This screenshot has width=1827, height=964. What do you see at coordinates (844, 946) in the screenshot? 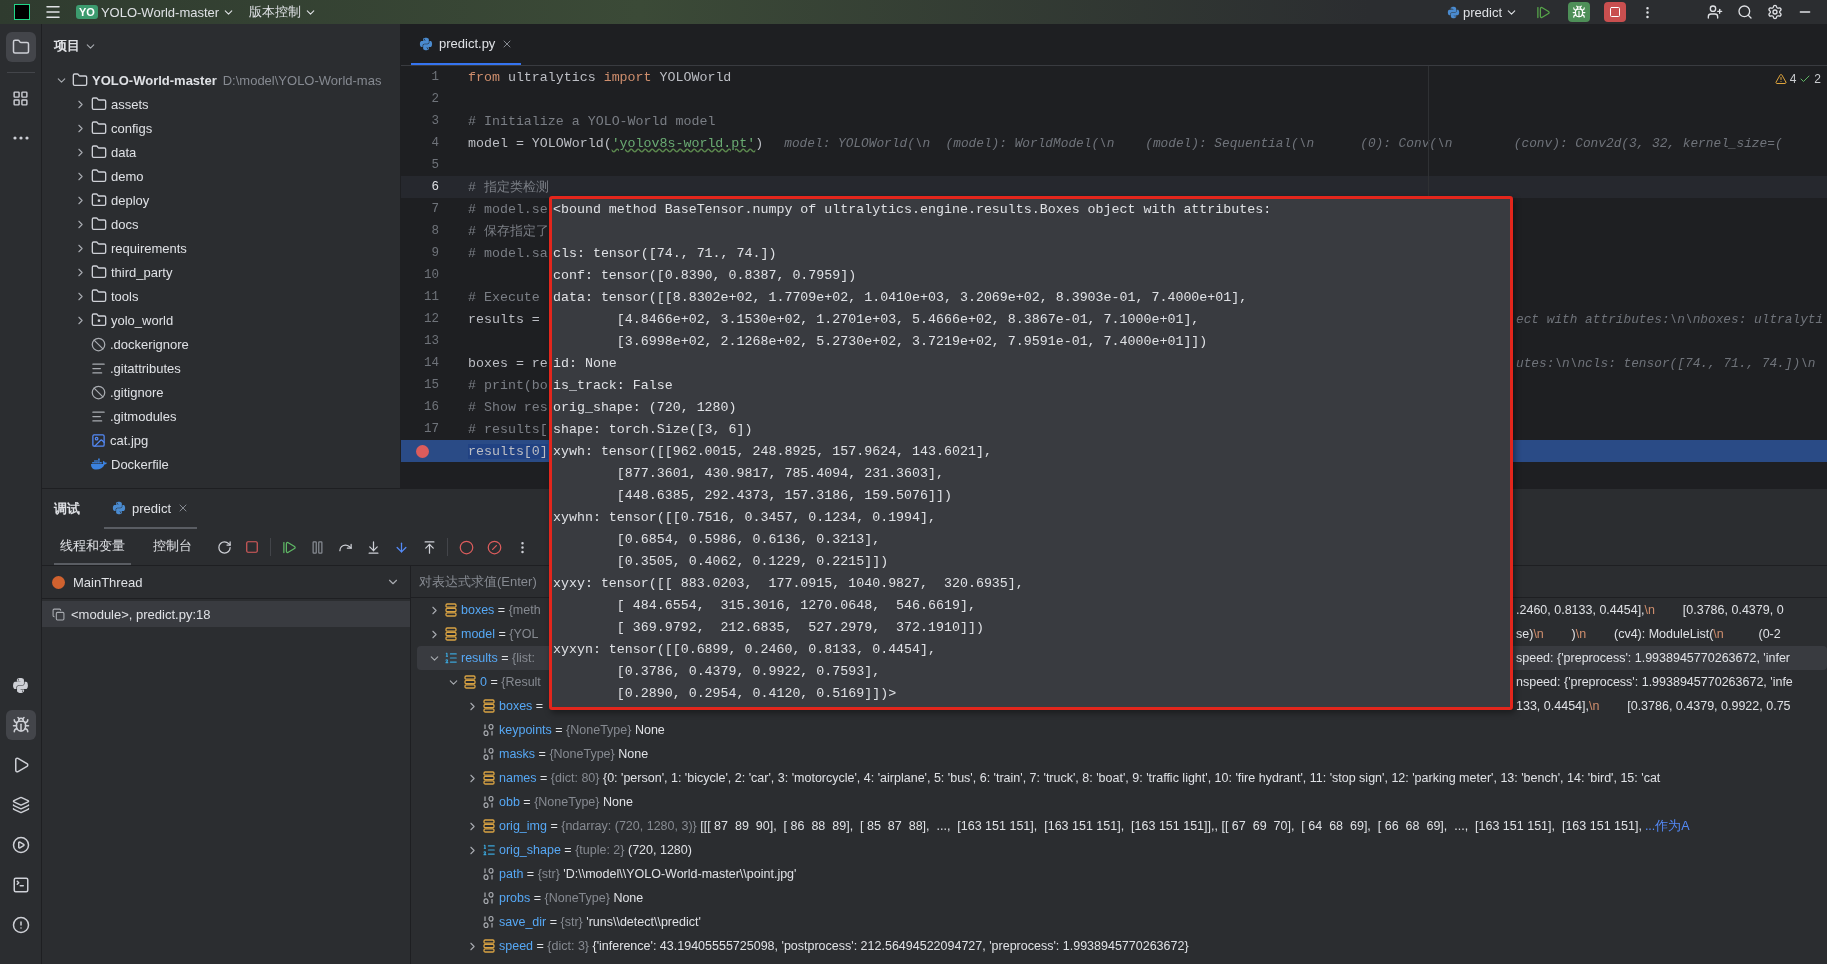
I see `variable-entry: speed = {dict: 3} {'inference': 43.19405555725098, 'postprocess': 212.56494522094727, 'preprocess': 1.9938945770263672}` at bounding box center [844, 946].